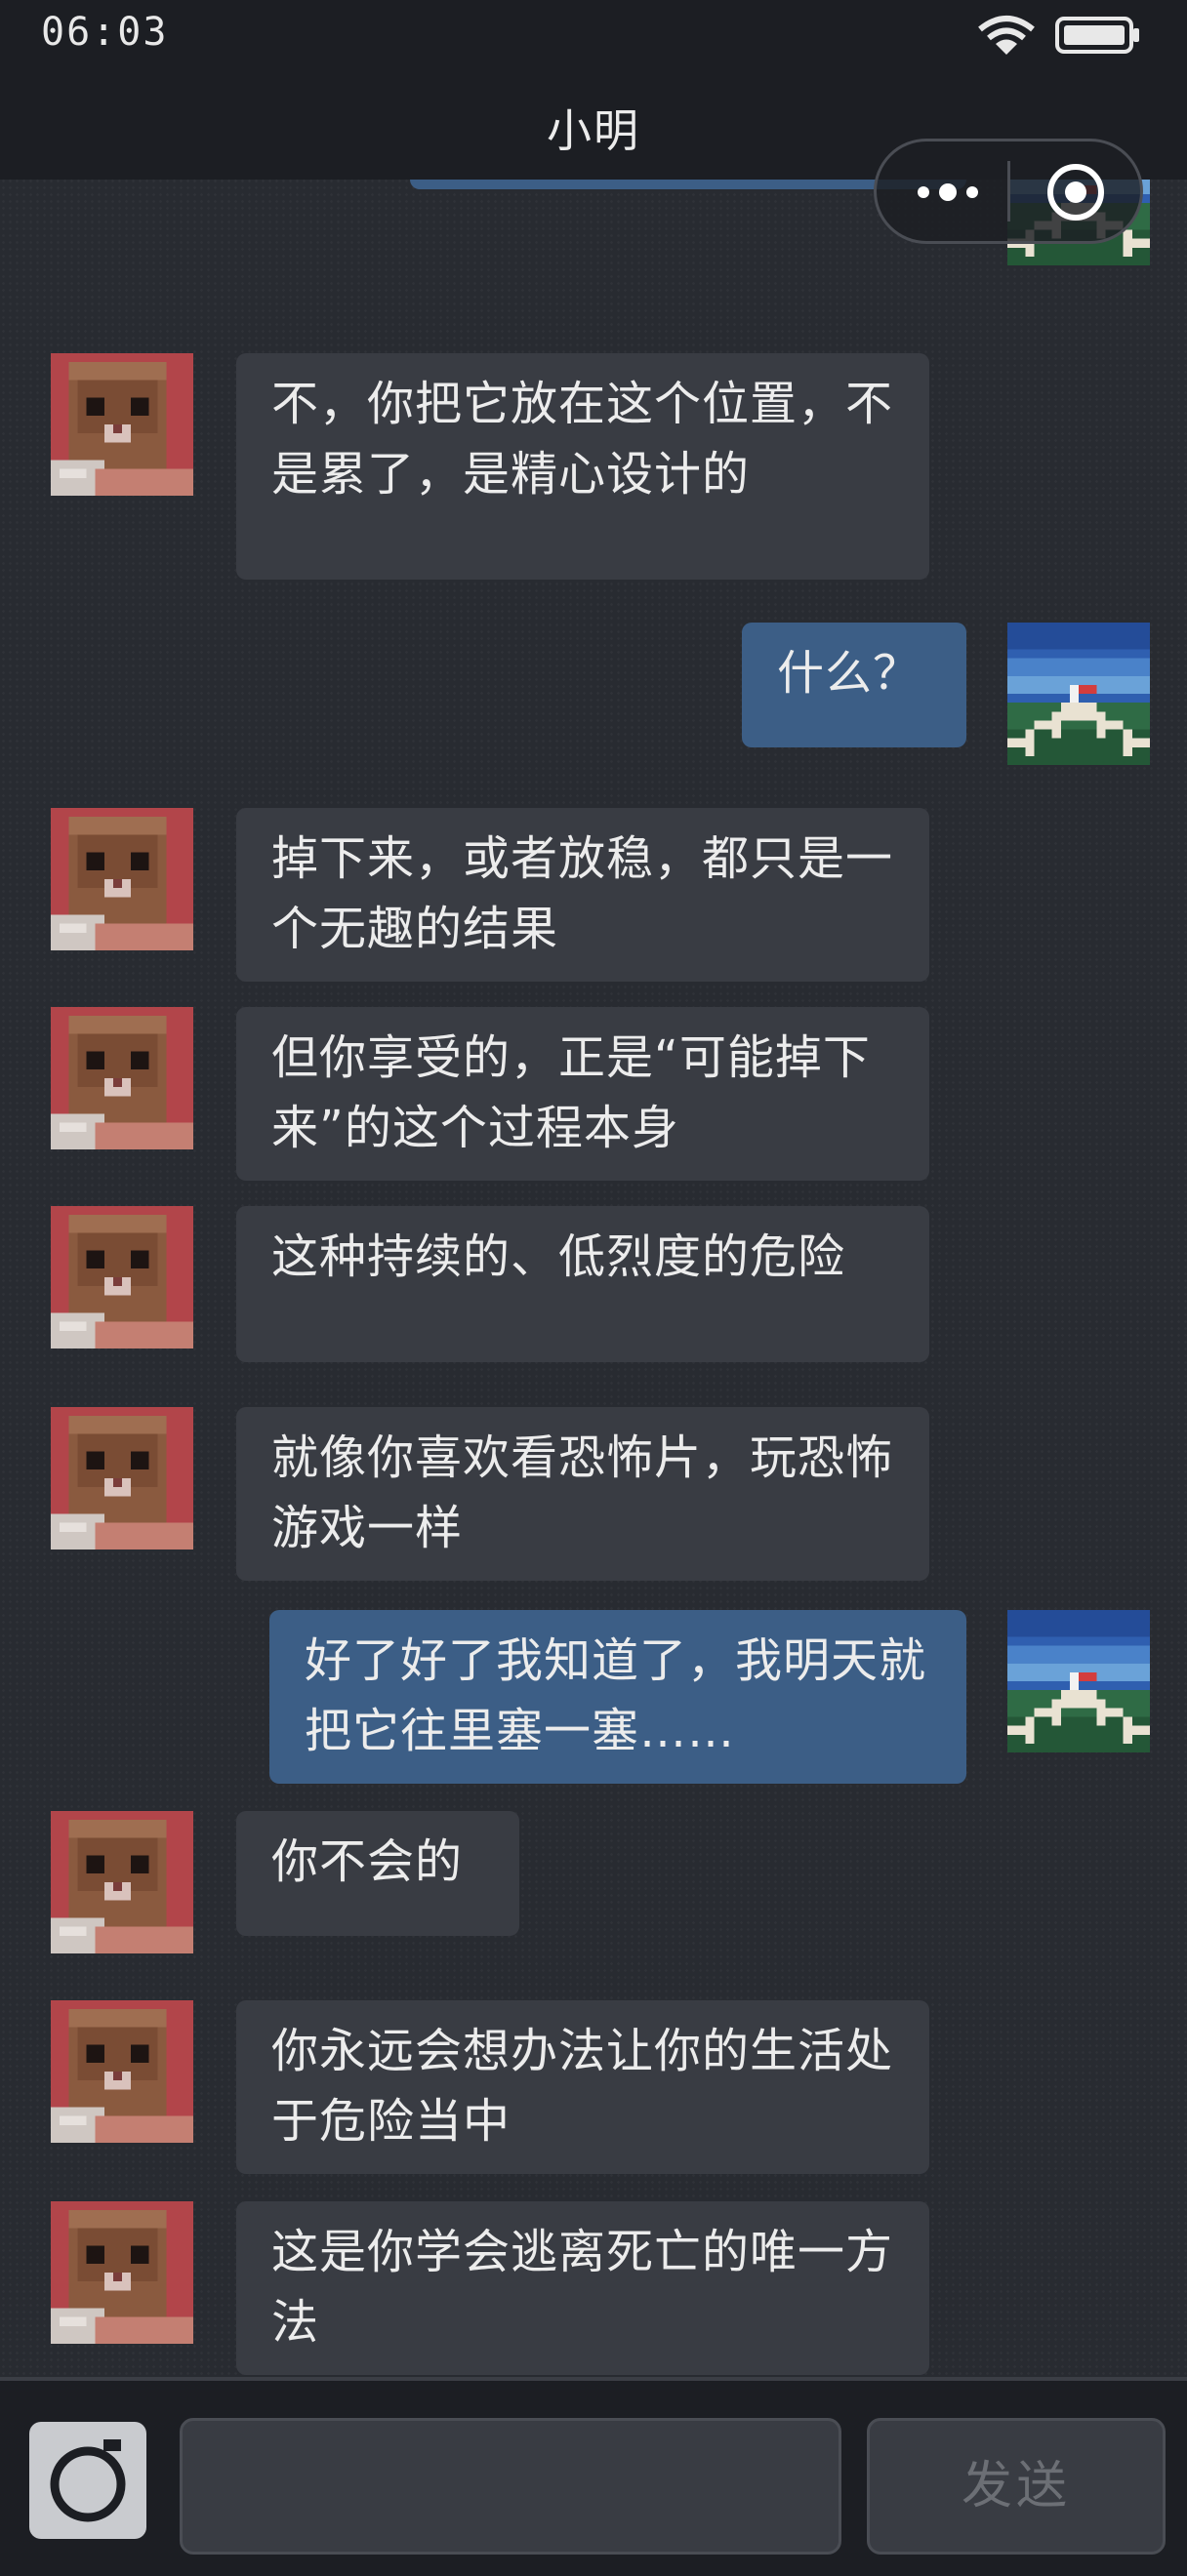 The image size is (1187, 2576). Describe the element at coordinates (377, 1873) in the screenshot. I see `incoming-message-bubble: 你不会的` at that location.